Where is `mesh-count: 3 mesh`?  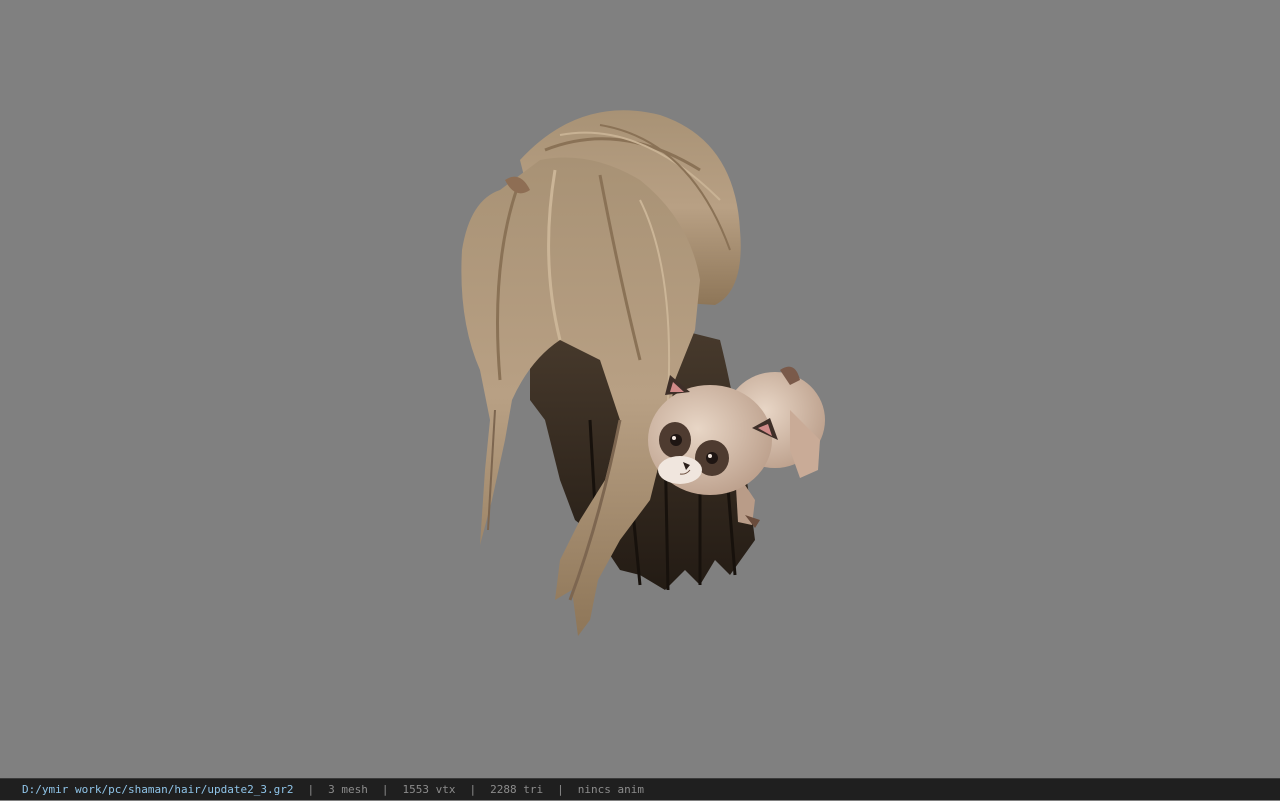 mesh-count: 3 mesh is located at coordinates (348, 789).